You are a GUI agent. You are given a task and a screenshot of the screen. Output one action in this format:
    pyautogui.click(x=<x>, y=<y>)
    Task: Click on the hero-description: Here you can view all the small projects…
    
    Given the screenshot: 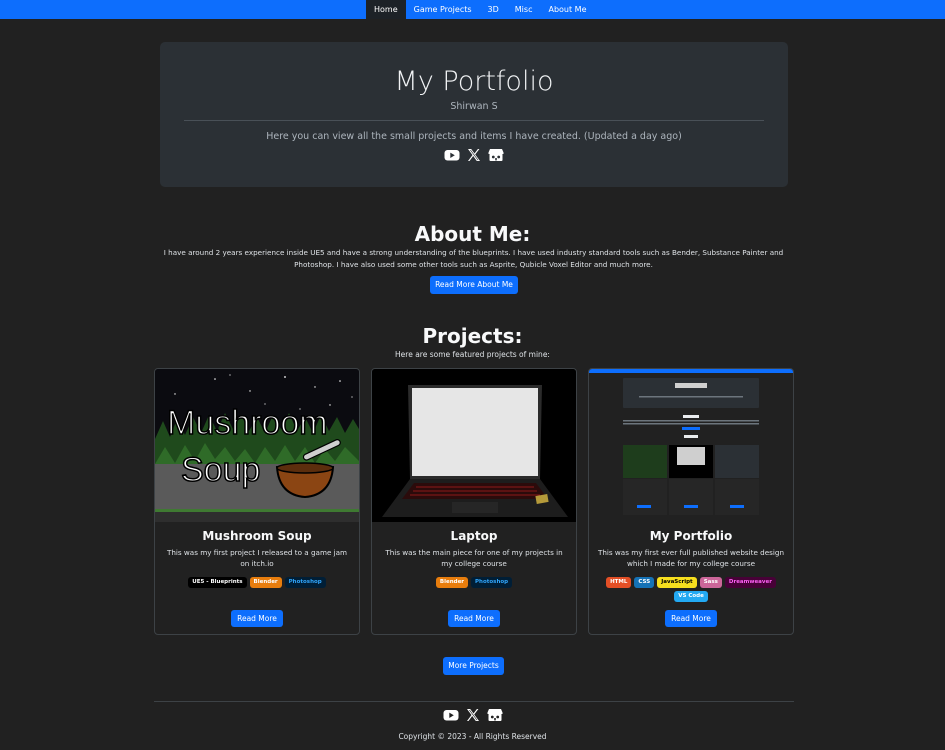 What is the action you would take?
    pyautogui.click(x=474, y=136)
    